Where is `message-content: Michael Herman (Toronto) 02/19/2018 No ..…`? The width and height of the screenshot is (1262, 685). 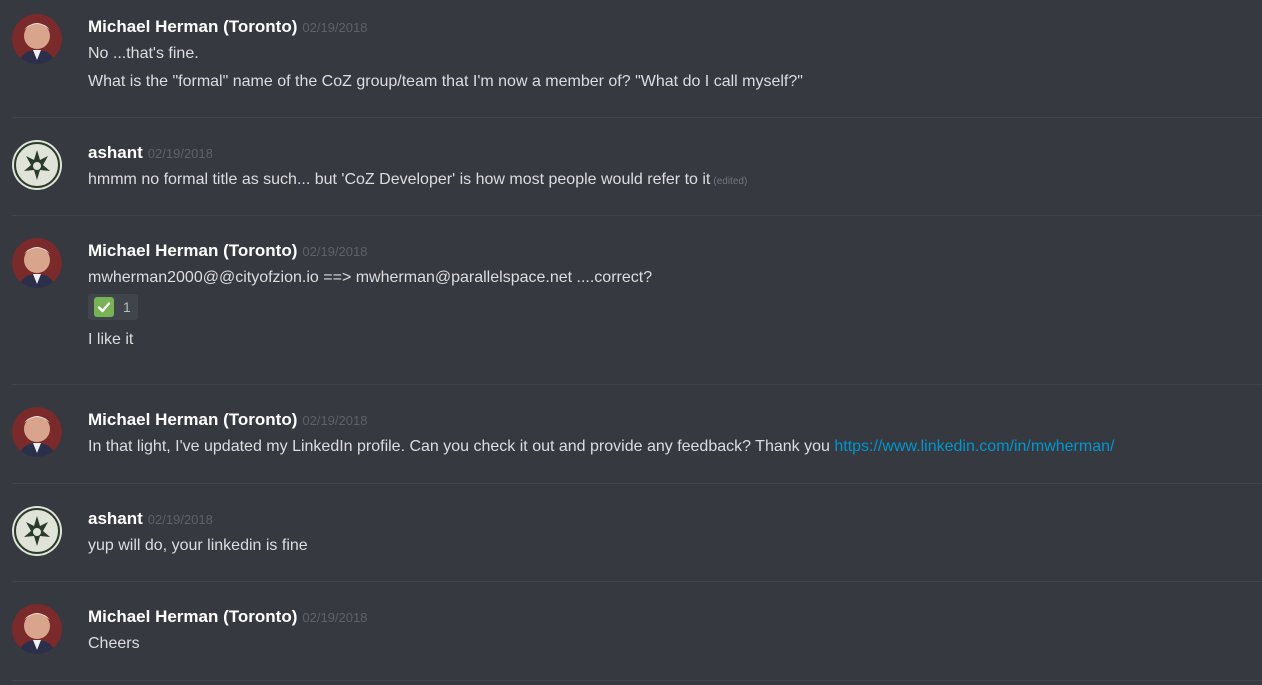 message-content: Michael Herman (Toronto) 02/19/2018 No ..… is located at coordinates (675, 55).